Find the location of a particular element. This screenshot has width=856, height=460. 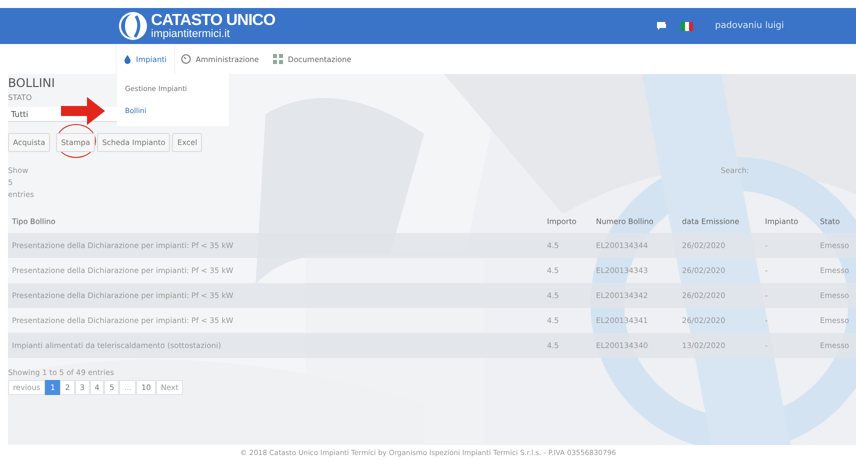

chat-icon is located at coordinates (662, 26).